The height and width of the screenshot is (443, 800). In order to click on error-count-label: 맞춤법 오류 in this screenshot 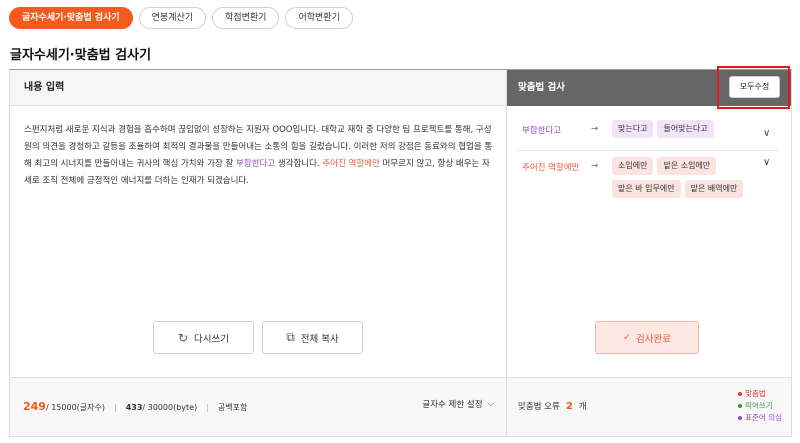, I will do `click(539, 407)`.